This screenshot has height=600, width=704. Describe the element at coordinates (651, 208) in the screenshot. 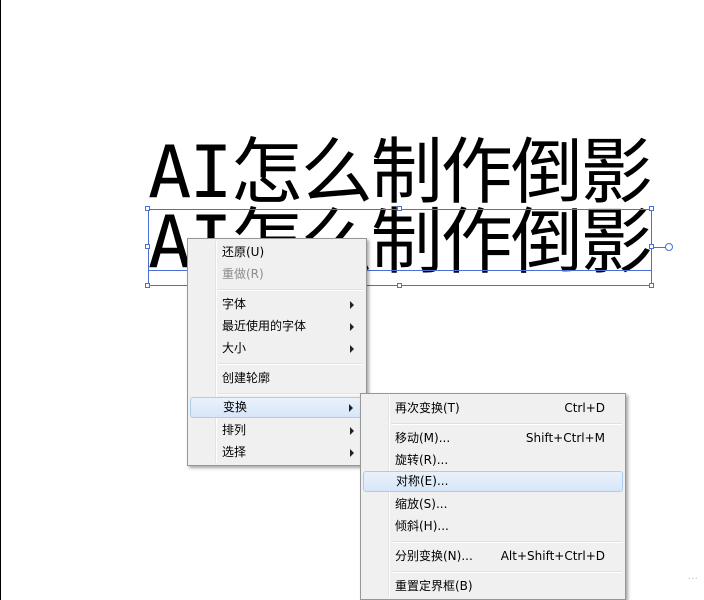

I see `resize-handle-top-right` at that location.